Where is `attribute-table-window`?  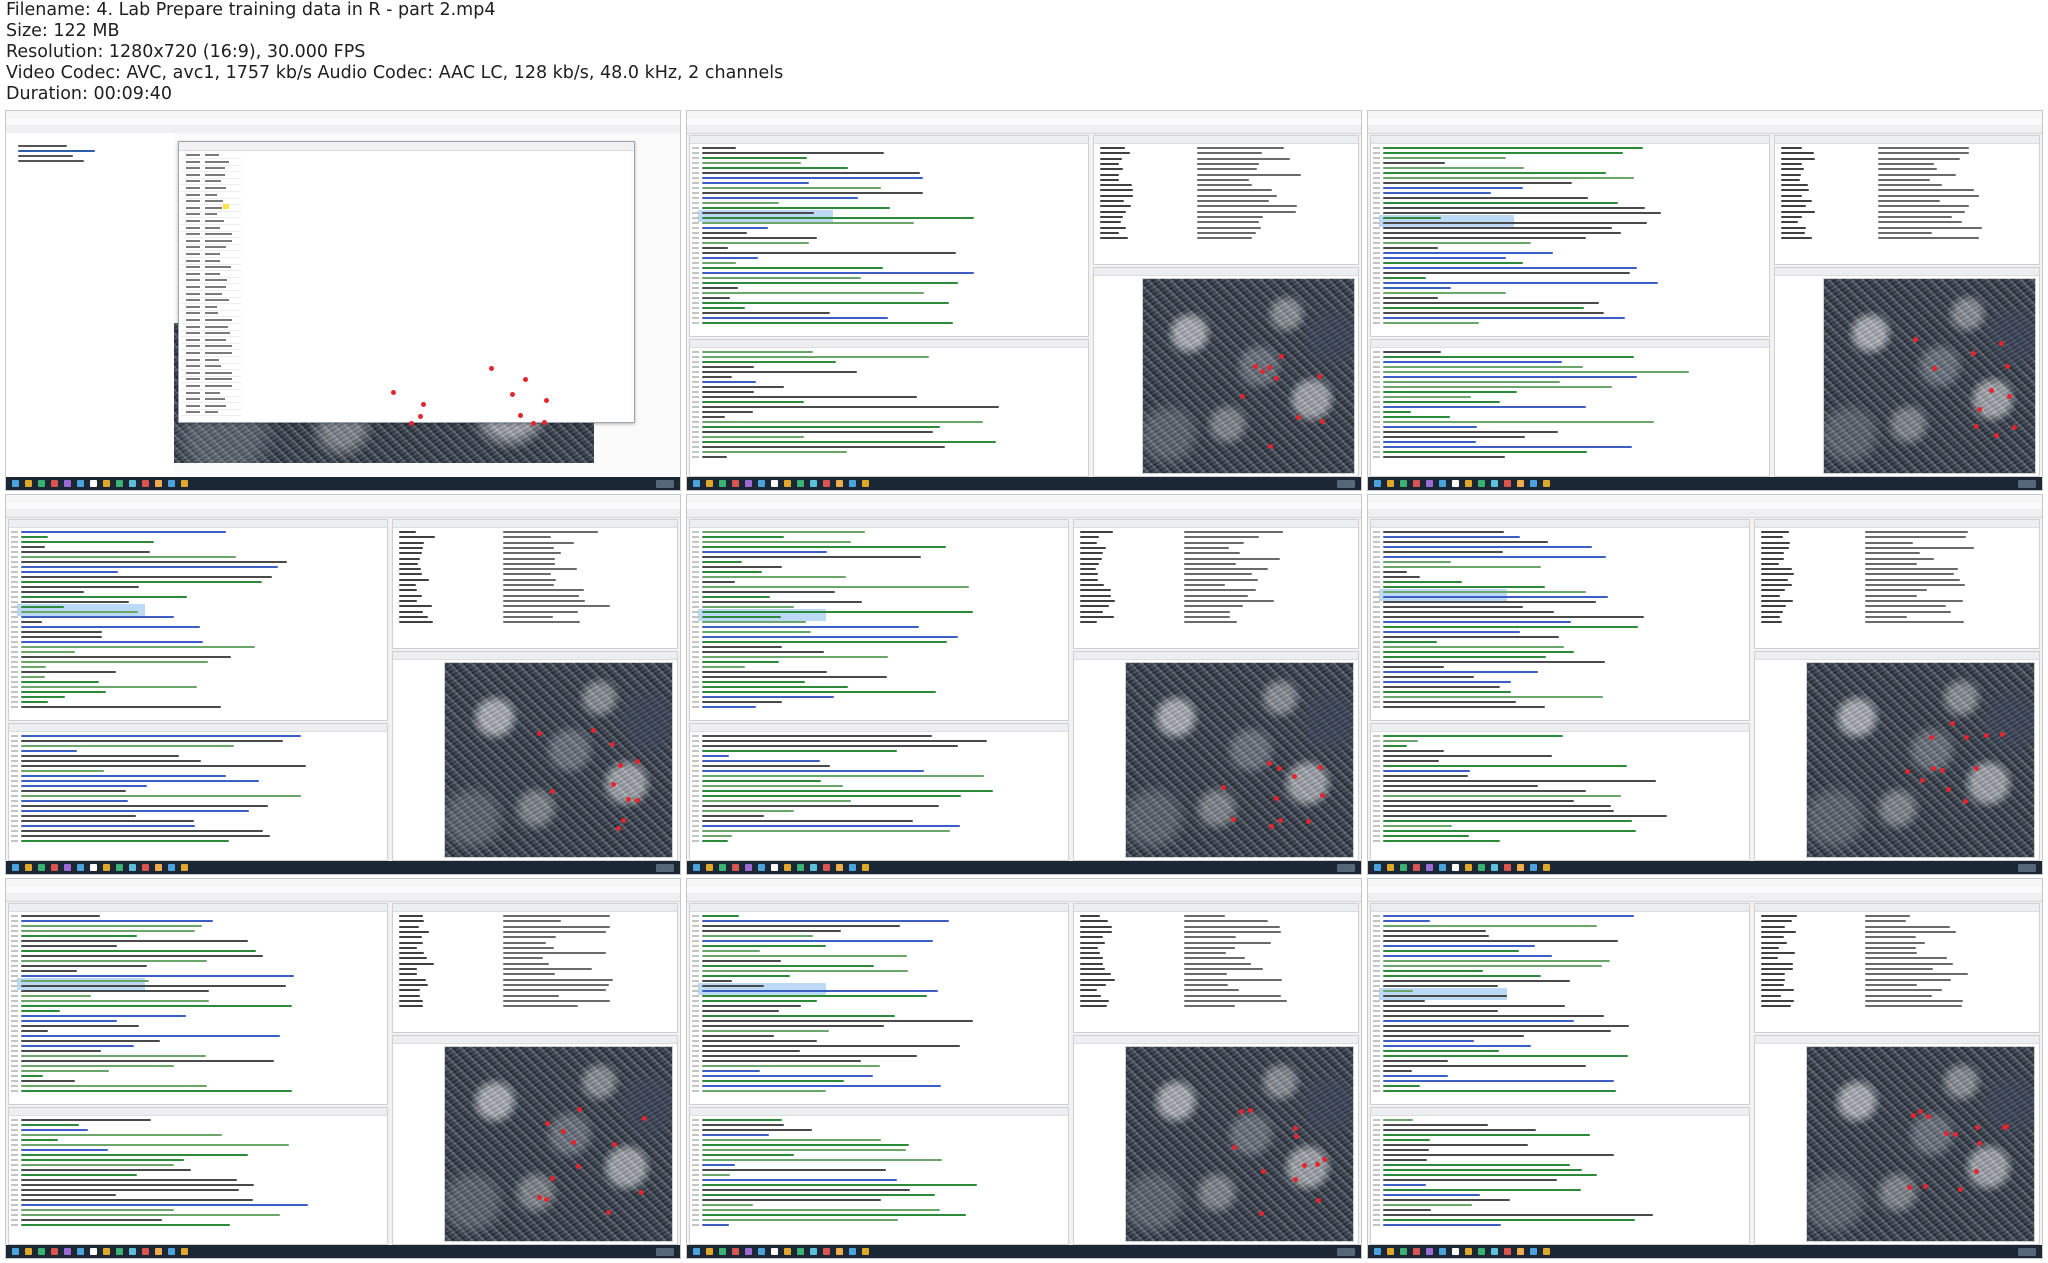 attribute-table-window is located at coordinates (406, 282).